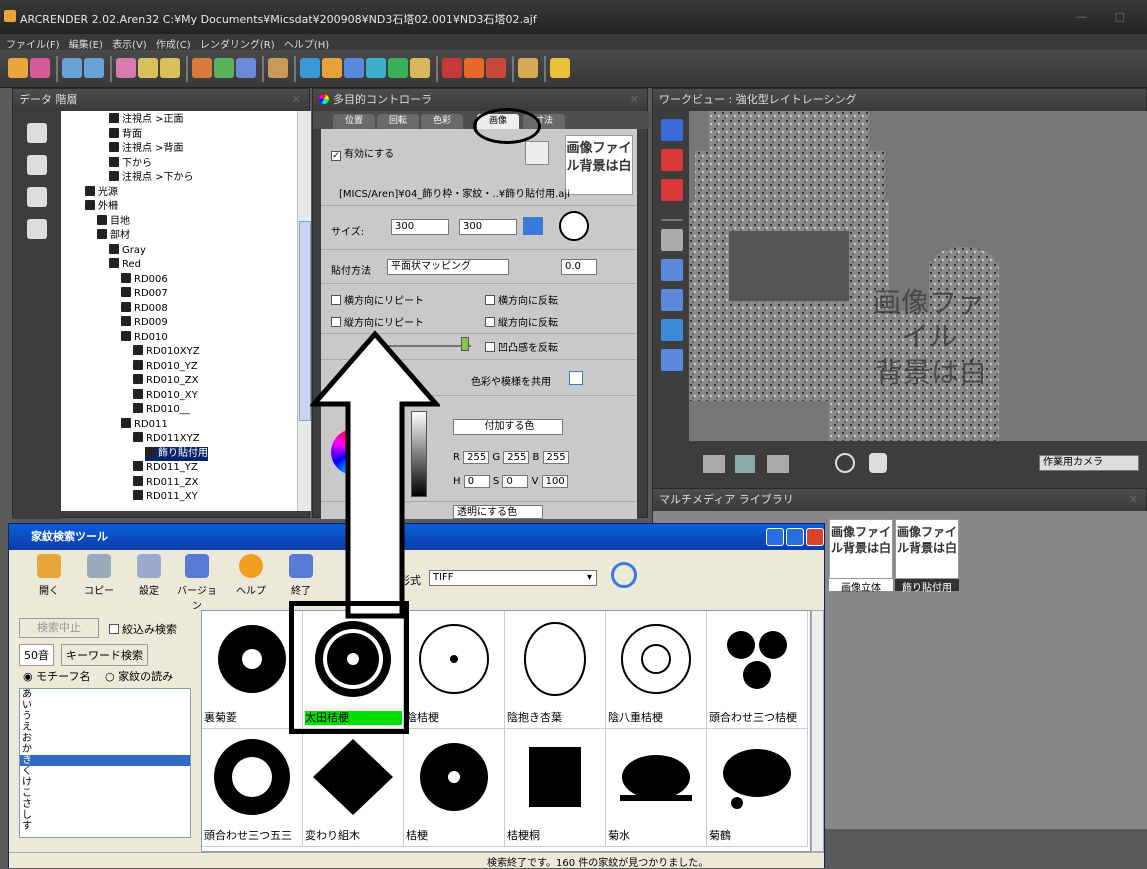  Describe the element at coordinates (144, 337) in the screenshot. I see `tree-node: RD010` at that location.